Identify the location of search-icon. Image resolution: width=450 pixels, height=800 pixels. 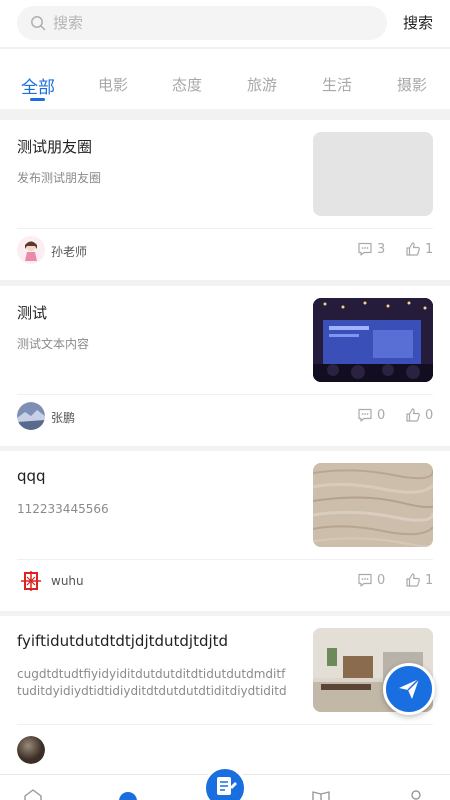
(38, 23).